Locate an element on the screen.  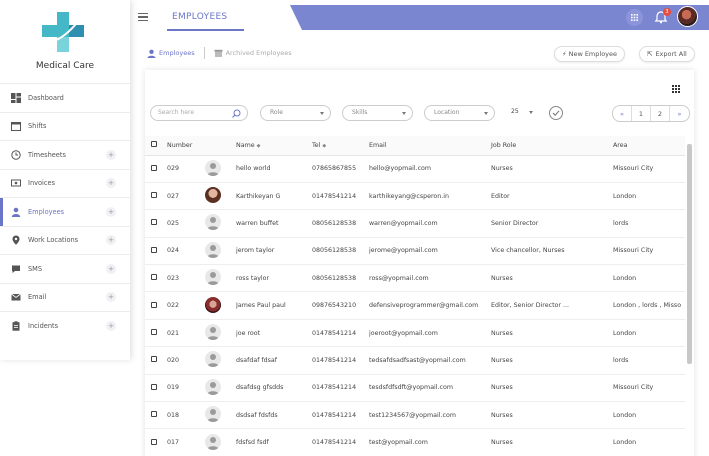
subnav-divider is located at coordinates (204, 53).